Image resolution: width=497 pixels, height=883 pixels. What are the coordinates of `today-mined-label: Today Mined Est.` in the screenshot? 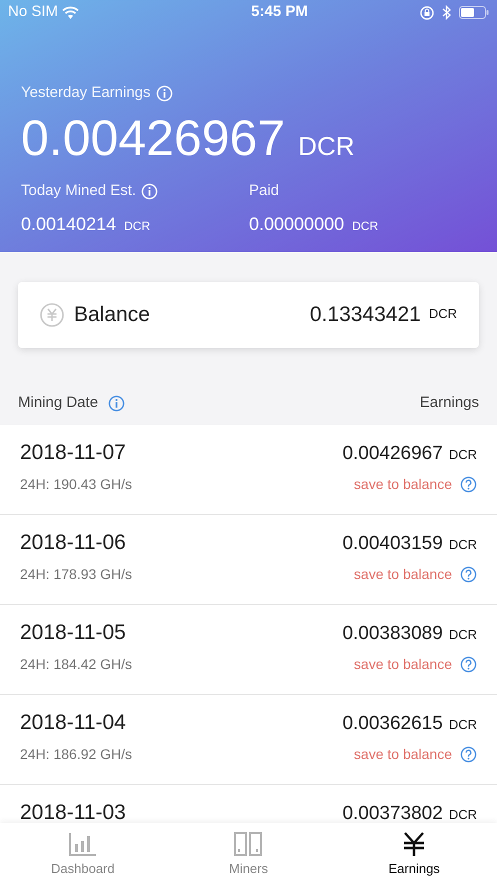 It's located at (78, 191).